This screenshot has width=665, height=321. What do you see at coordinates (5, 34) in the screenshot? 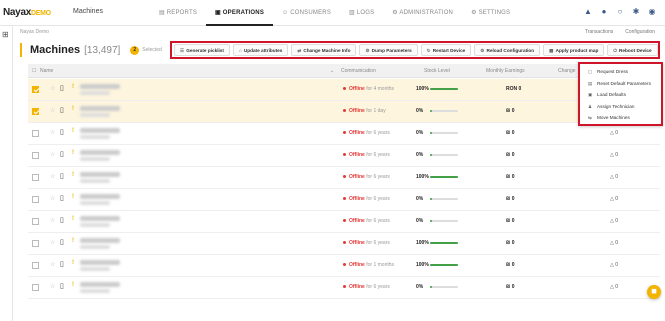
I see `hierarchy-icon: ⊞` at bounding box center [5, 34].